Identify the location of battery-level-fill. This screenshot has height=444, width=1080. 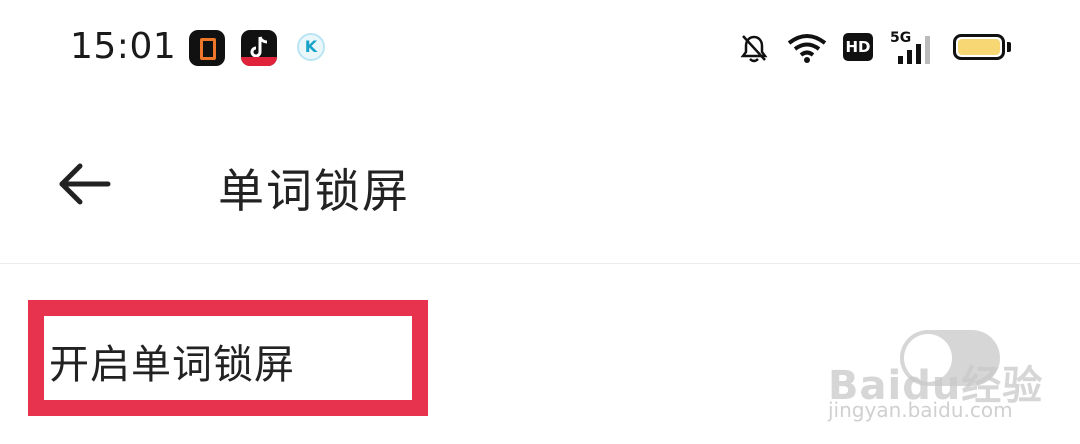
(979, 47).